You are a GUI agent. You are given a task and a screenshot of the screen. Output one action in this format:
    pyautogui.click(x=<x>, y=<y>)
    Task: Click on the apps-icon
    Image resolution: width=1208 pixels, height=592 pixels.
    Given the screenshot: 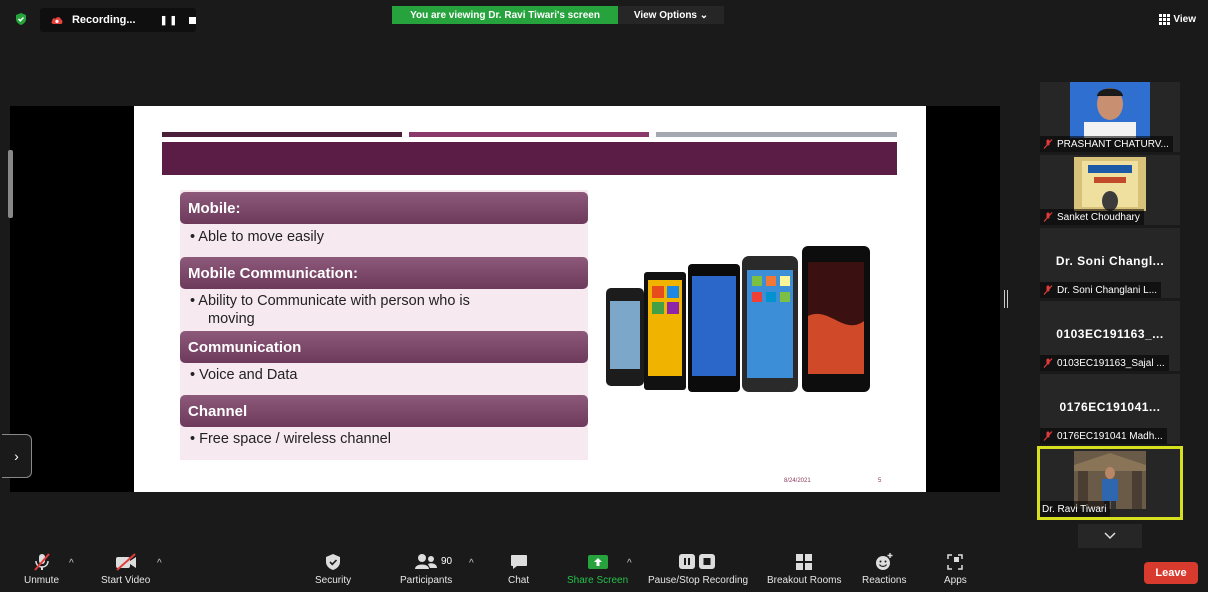 What is the action you would take?
    pyautogui.click(x=955, y=562)
    